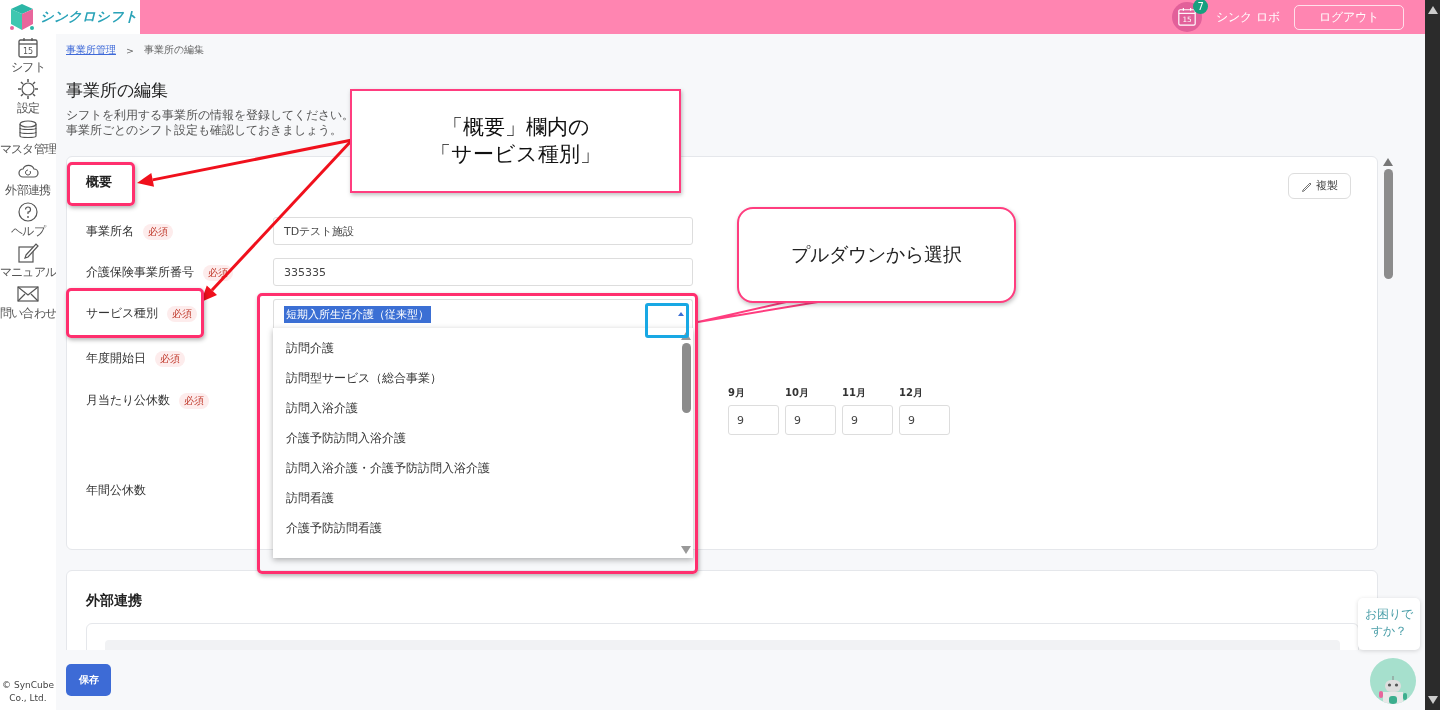 The image size is (1440, 710). What do you see at coordinates (117, 90) in the screenshot?
I see `page-title: 事業所の編集` at bounding box center [117, 90].